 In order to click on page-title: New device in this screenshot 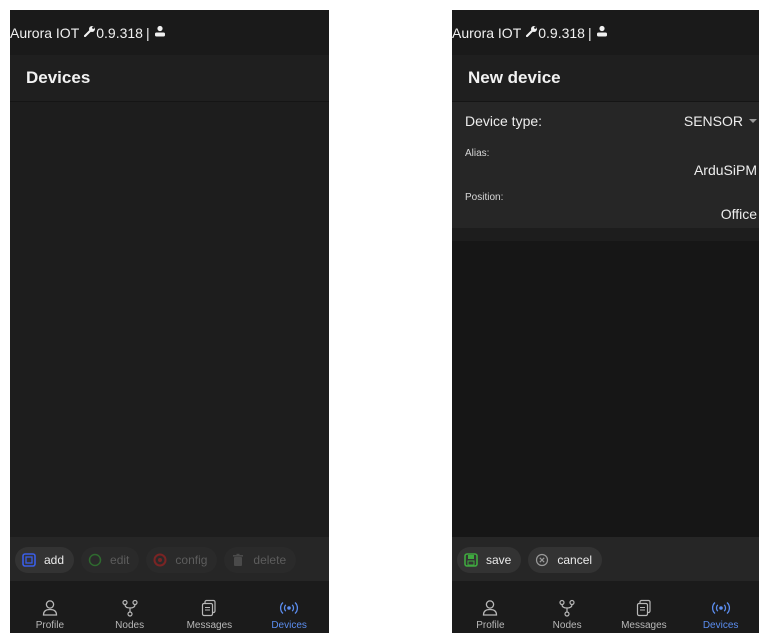, I will do `click(605, 78)`.